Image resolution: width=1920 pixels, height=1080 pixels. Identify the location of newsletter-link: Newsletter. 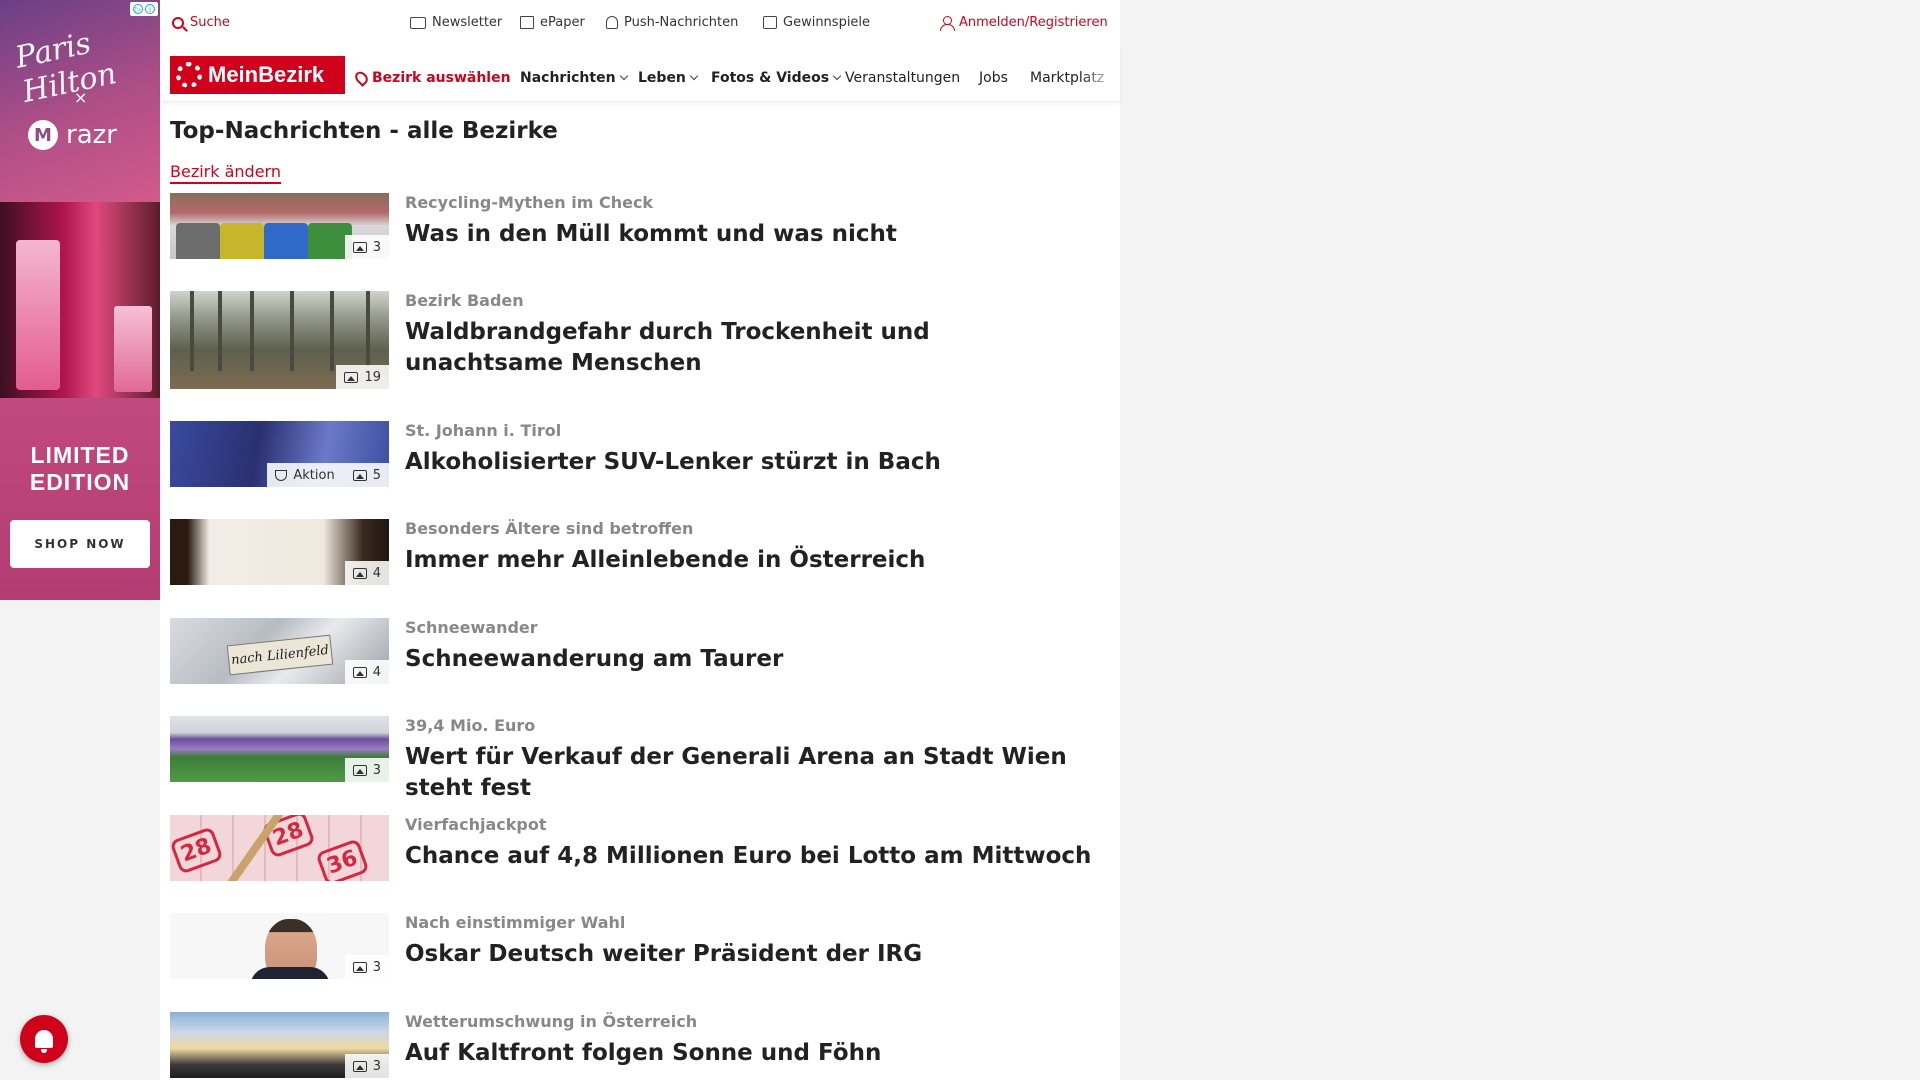
(456, 22).